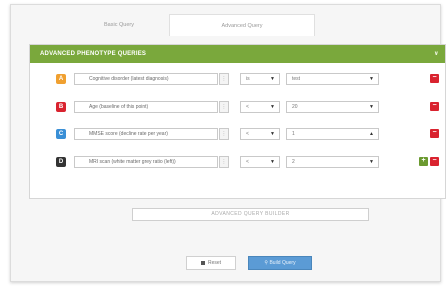 This screenshot has height=287, width=446. I want to click on row-badge: D, so click(61, 162).